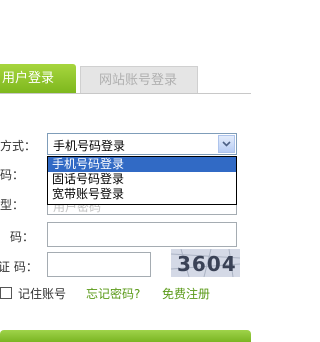 The height and width of the screenshot is (342, 320). I want to click on login-type-selected: 手机号码登录, so click(89, 146).